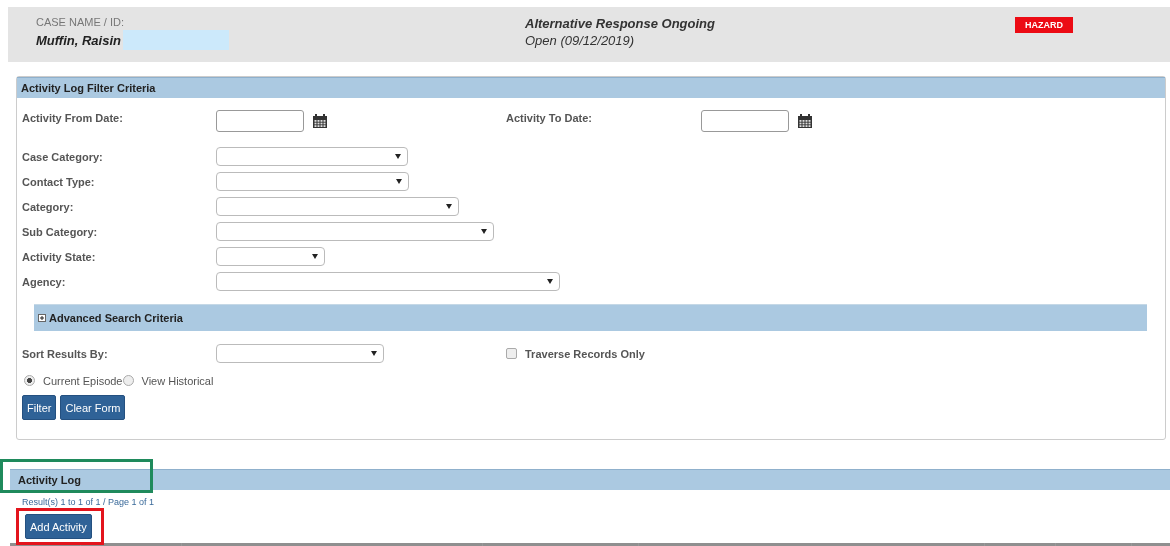  What do you see at coordinates (81, 22) in the screenshot?
I see `case-label: CASE NAME / ID:` at bounding box center [81, 22].